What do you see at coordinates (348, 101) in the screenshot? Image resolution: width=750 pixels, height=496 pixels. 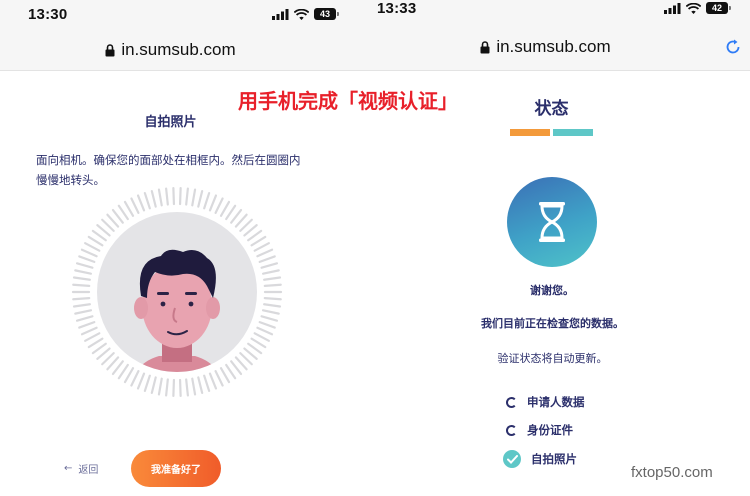 I see `overlay-caption: 用手机完成「视频认证」` at bounding box center [348, 101].